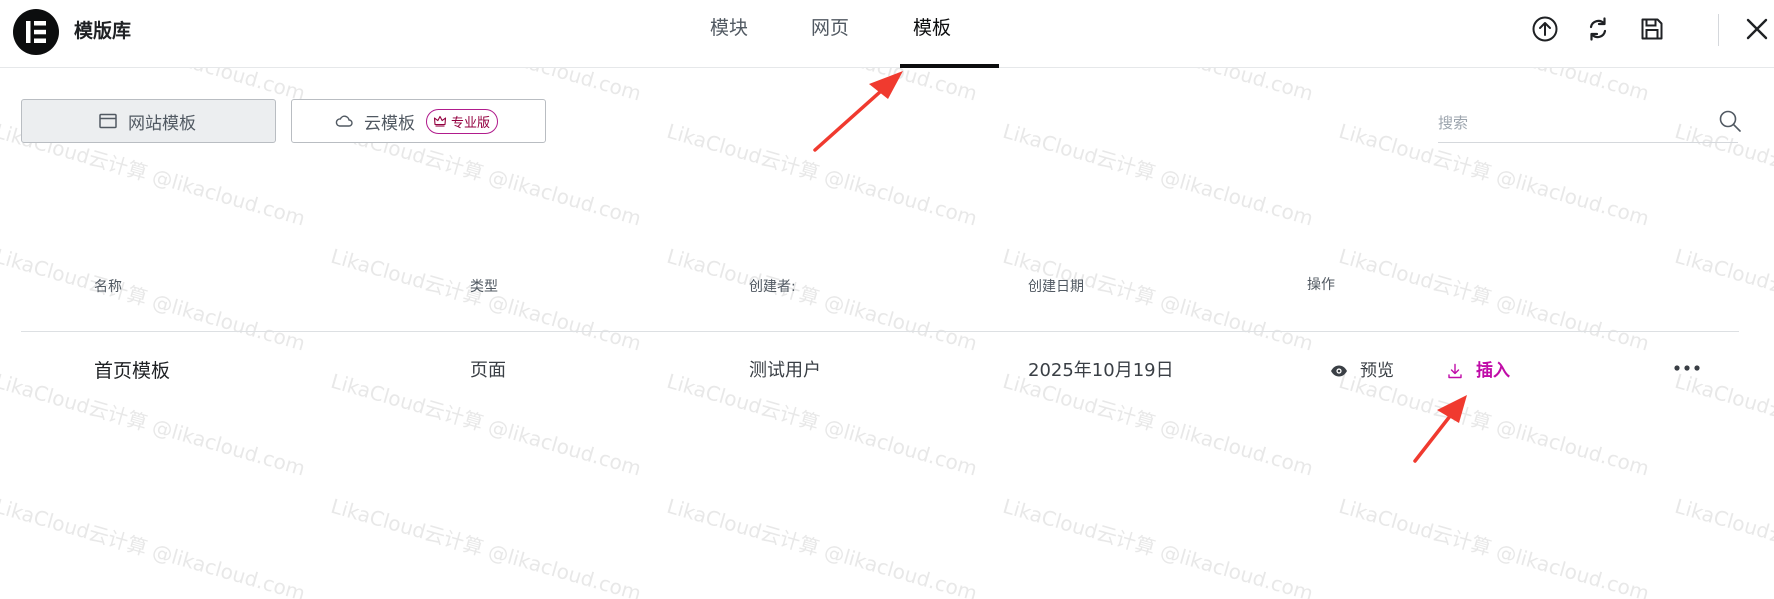 The image size is (1774, 599). Describe the element at coordinates (1493, 371) in the screenshot. I see `insert-label: 插入` at that location.